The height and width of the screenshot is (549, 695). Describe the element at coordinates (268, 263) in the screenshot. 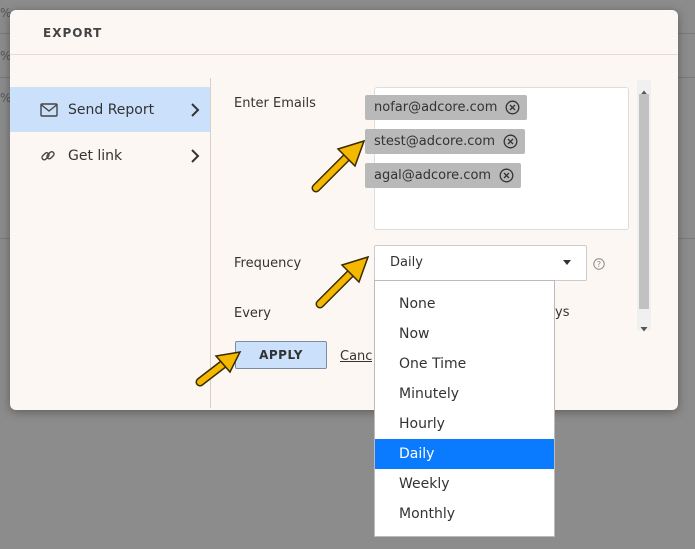

I see `frequency-label: Frequency` at that location.